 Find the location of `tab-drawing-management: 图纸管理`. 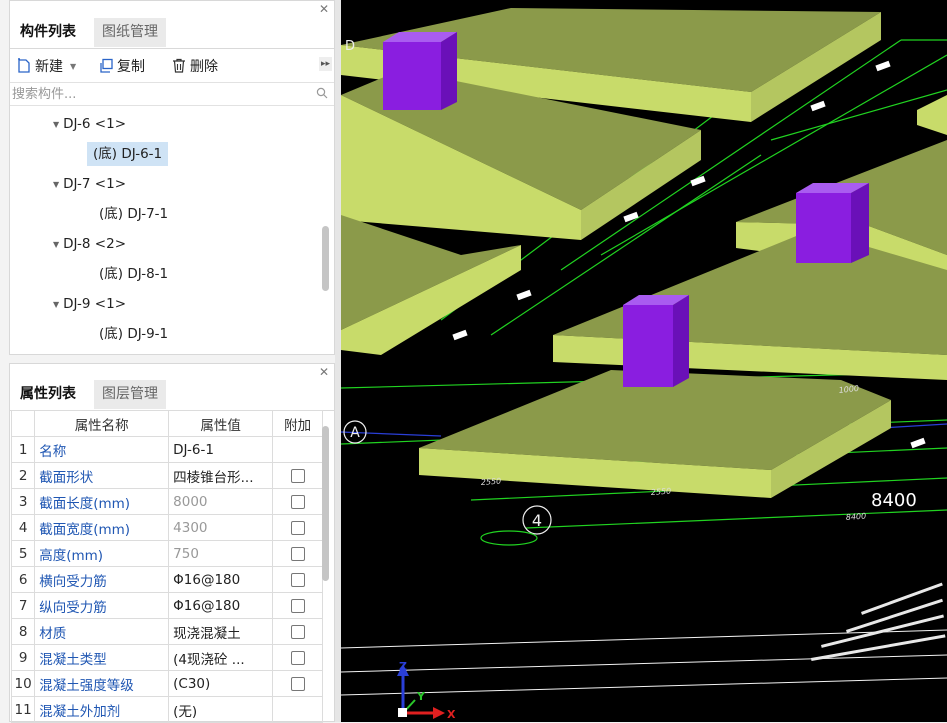

tab-drawing-management: 图纸管理 is located at coordinates (130, 32).